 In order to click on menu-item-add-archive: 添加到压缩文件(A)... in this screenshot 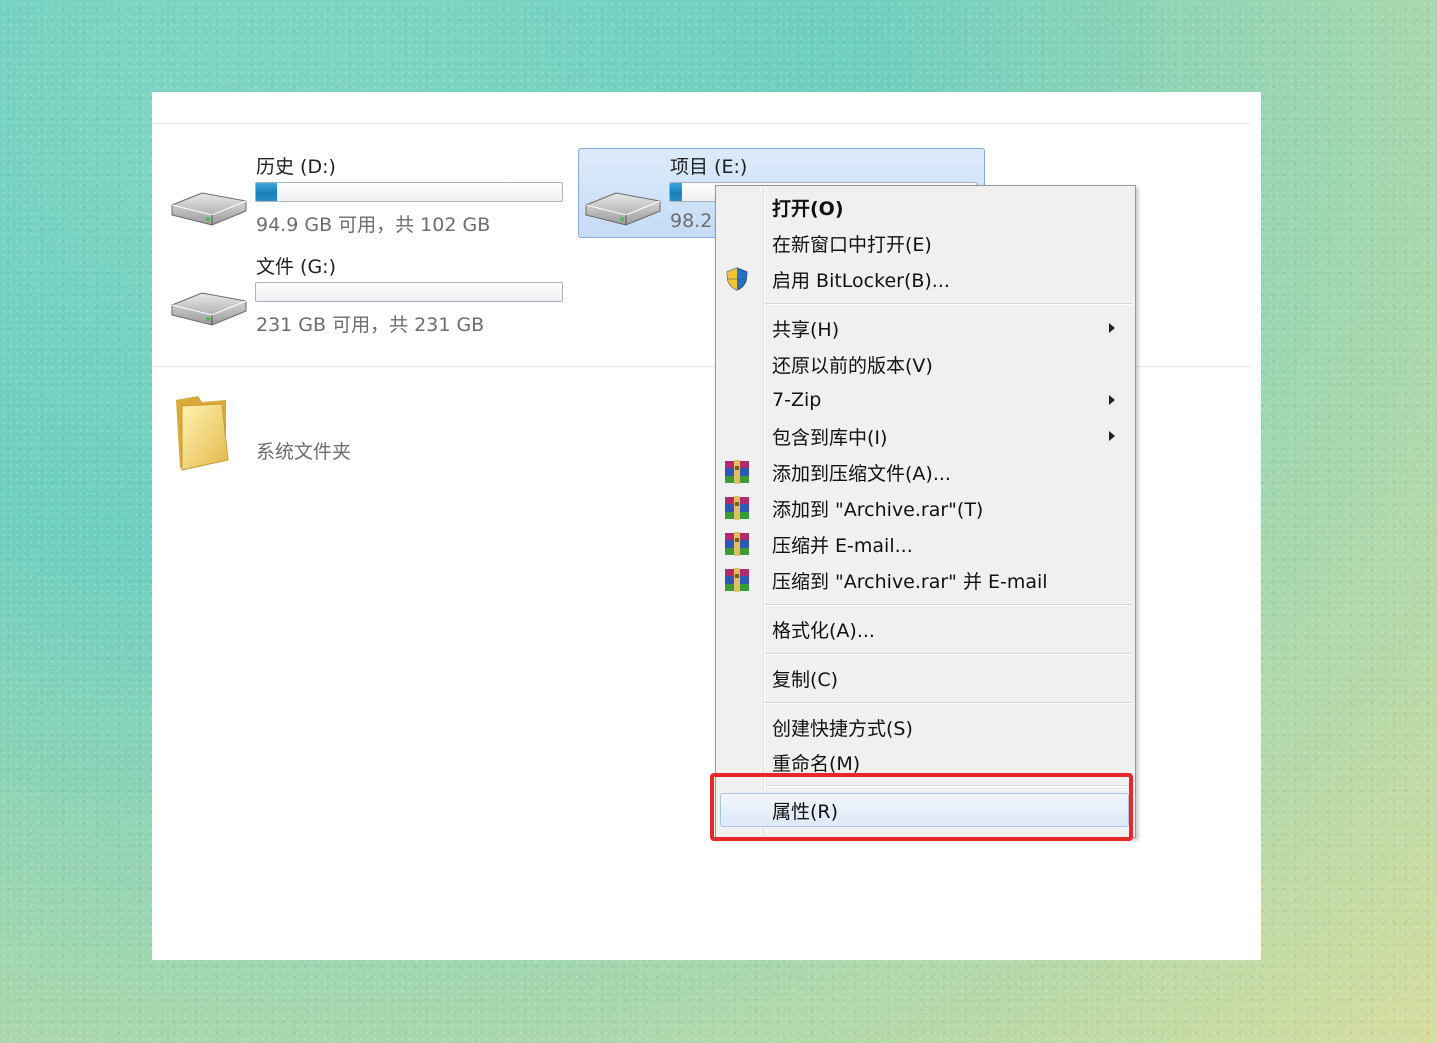, I will do `click(925, 472)`.